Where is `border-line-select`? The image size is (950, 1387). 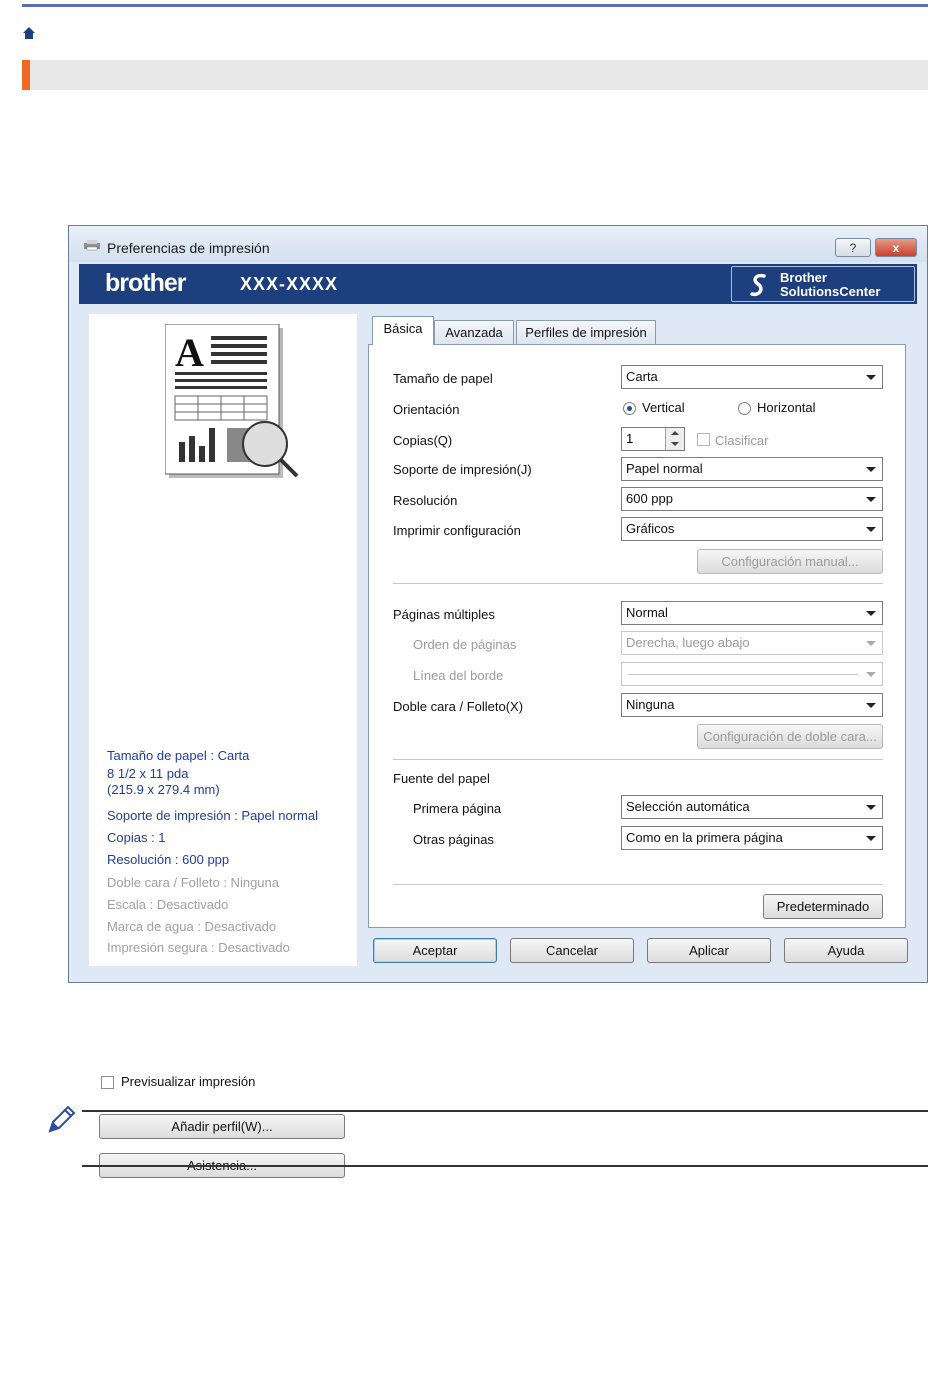 border-line-select is located at coordinates (752, 674).